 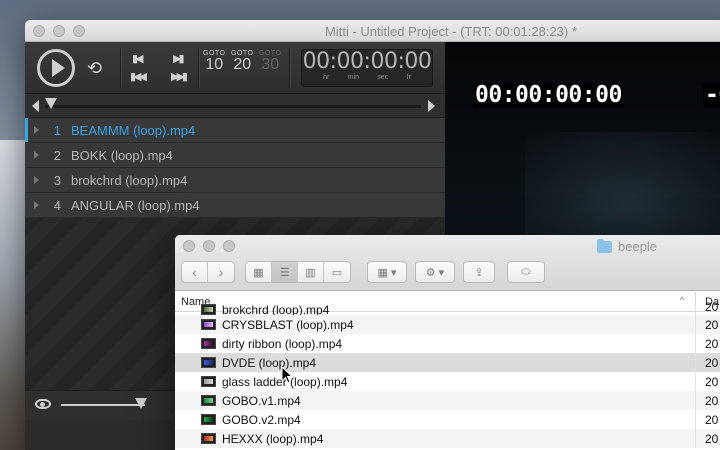 I want to click on back-button: ‹, so click(x=195, y=272).